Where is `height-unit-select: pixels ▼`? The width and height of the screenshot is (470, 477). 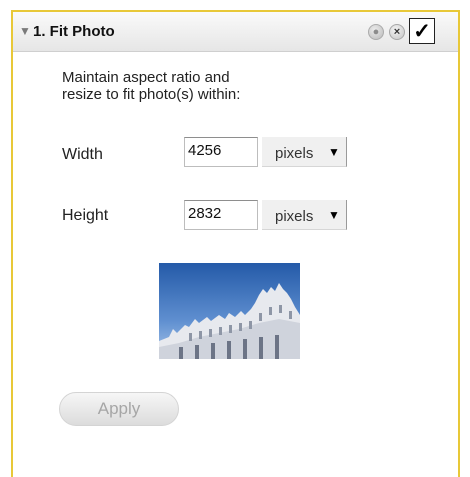
height-unit-select: pixels ▼ is located at coordinates (304, 215).